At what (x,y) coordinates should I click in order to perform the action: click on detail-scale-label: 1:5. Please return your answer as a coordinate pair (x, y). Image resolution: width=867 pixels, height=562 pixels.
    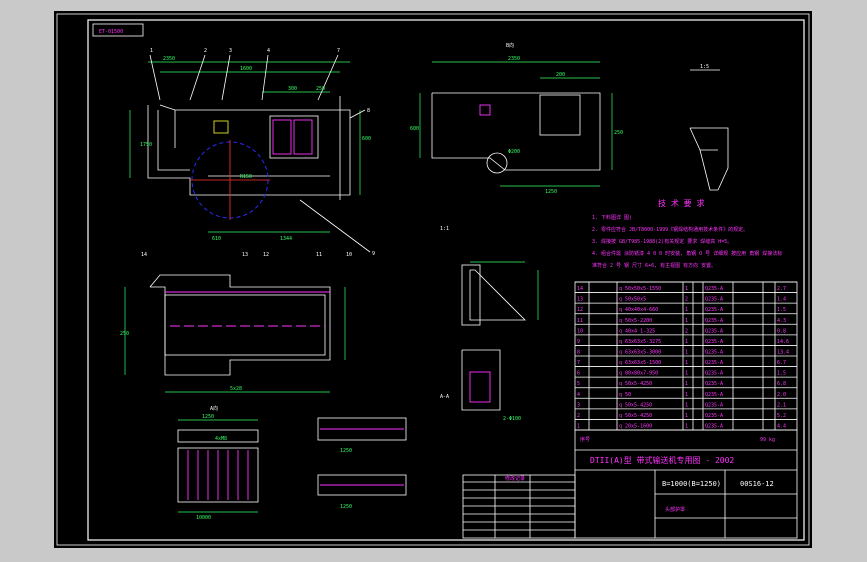
    Looking at the image, I should click on (704, 67).